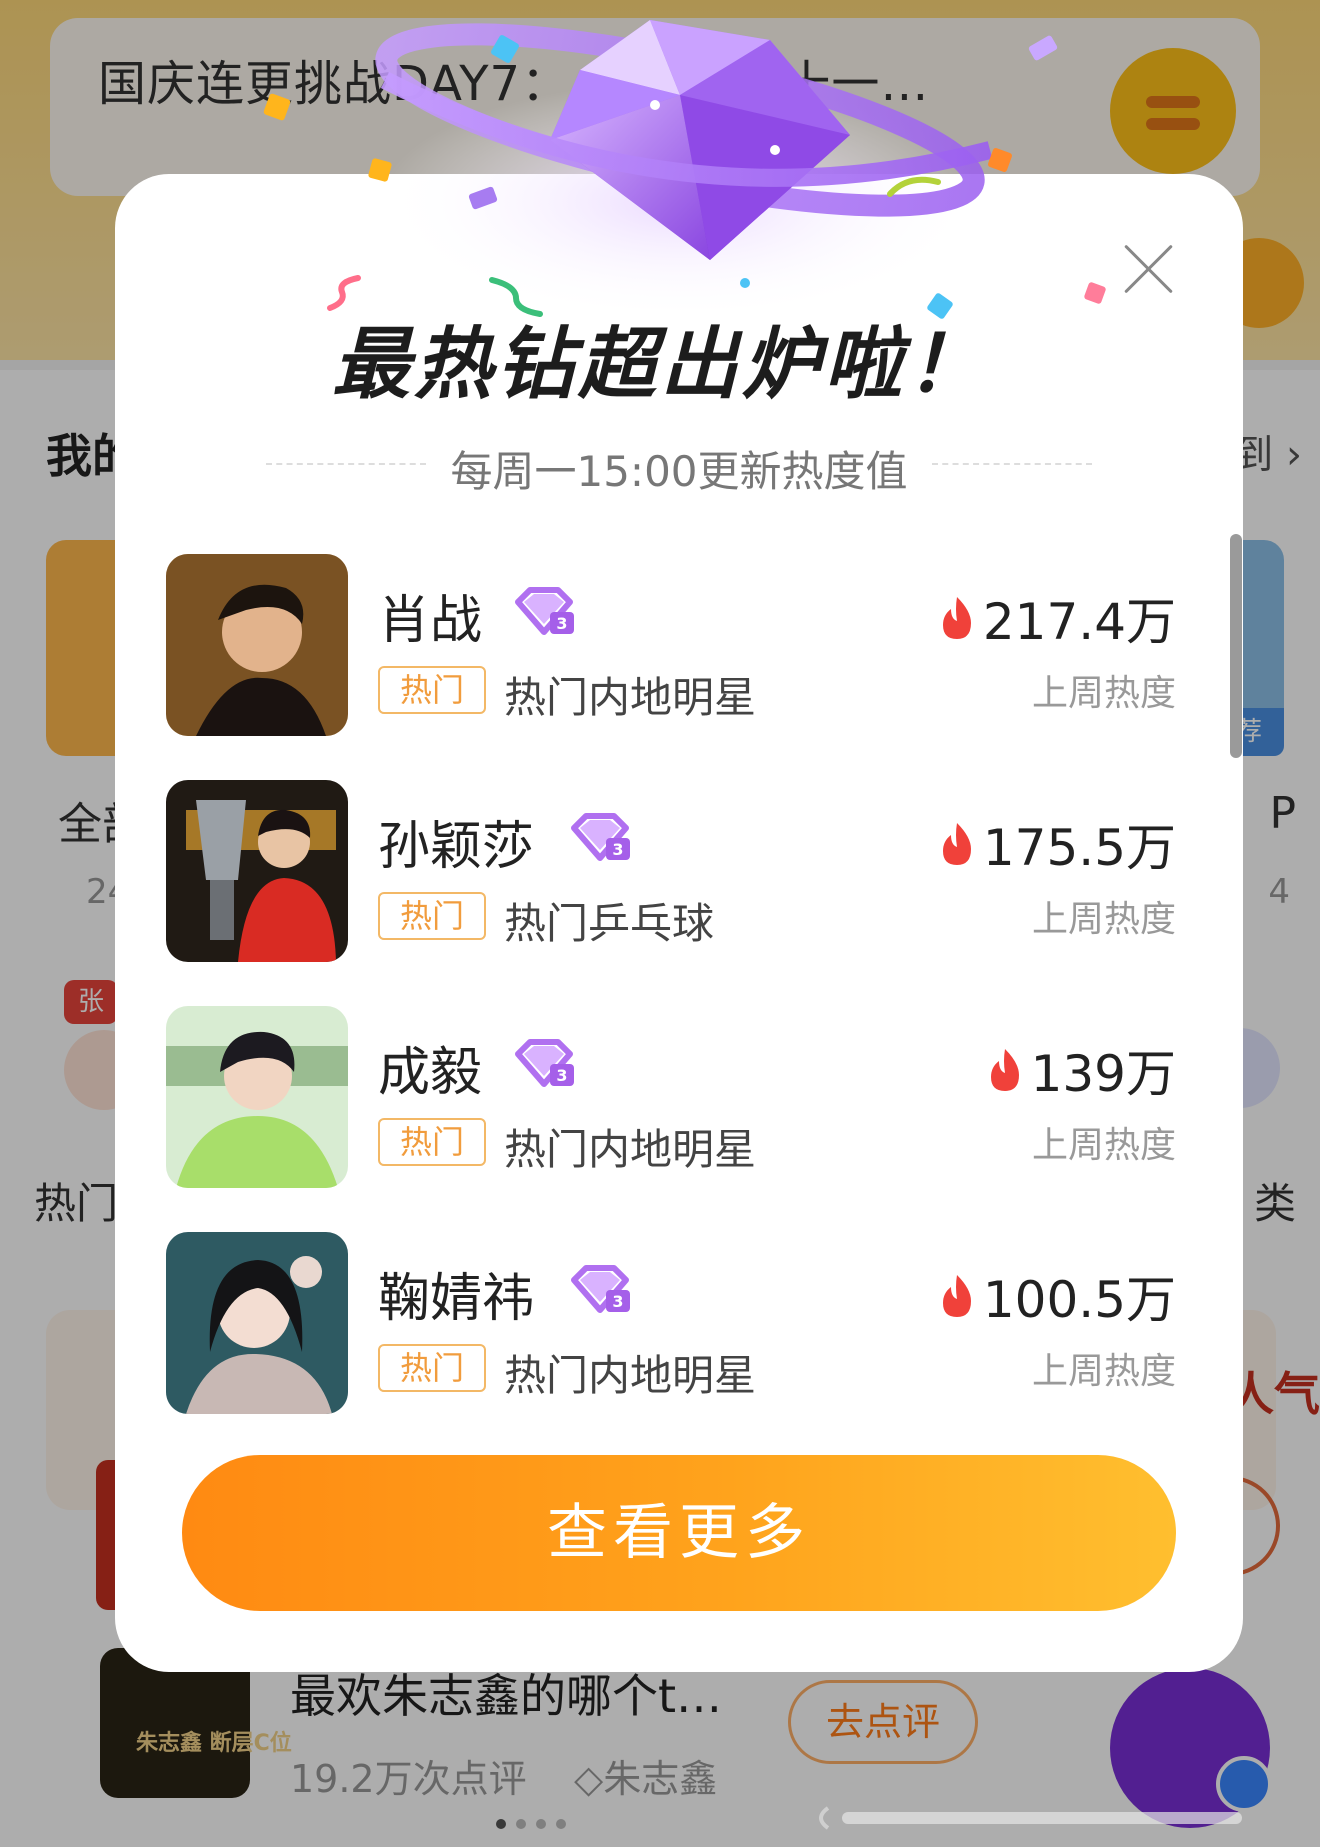  Describe the element at coordinates (1079, 1300) in the screenshot. I see `heat-value: 100.5万` at that location.